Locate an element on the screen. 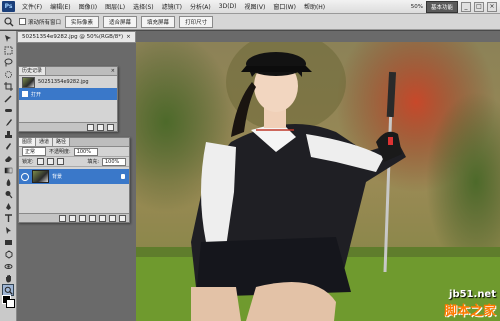 Image resolution: width=500 pixels, height=321 pixels. scroll-all-windows-checkbox: 滚动所有窗口 is located at coordinates (40, 22).